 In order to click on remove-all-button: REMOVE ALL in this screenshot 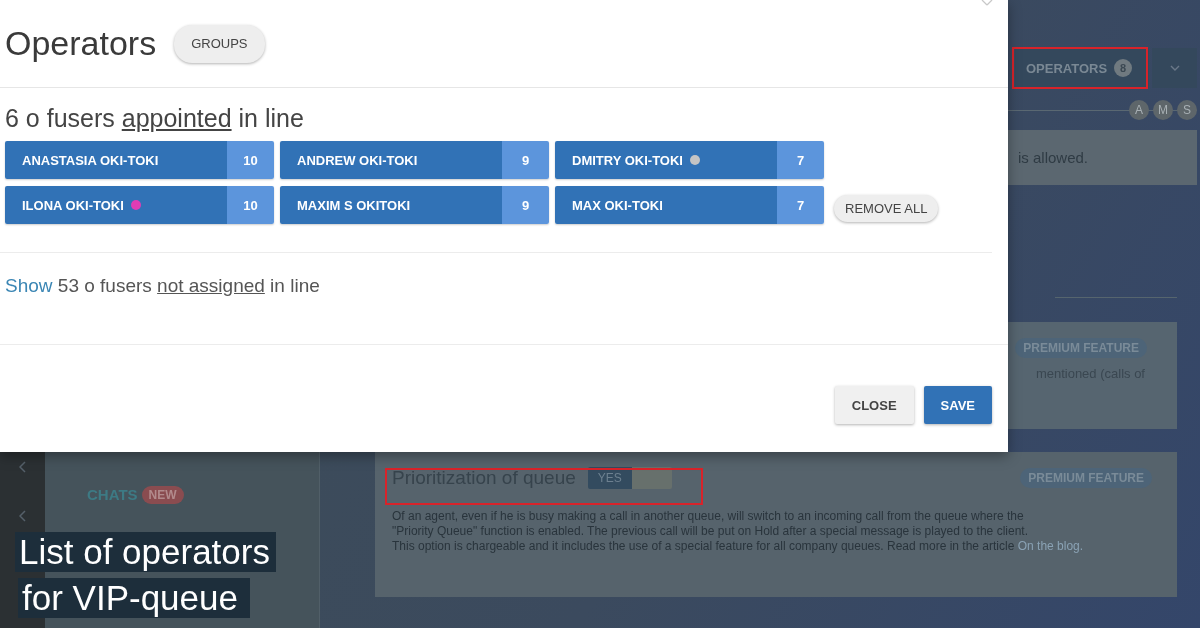, I will do `click(886, 208)`.